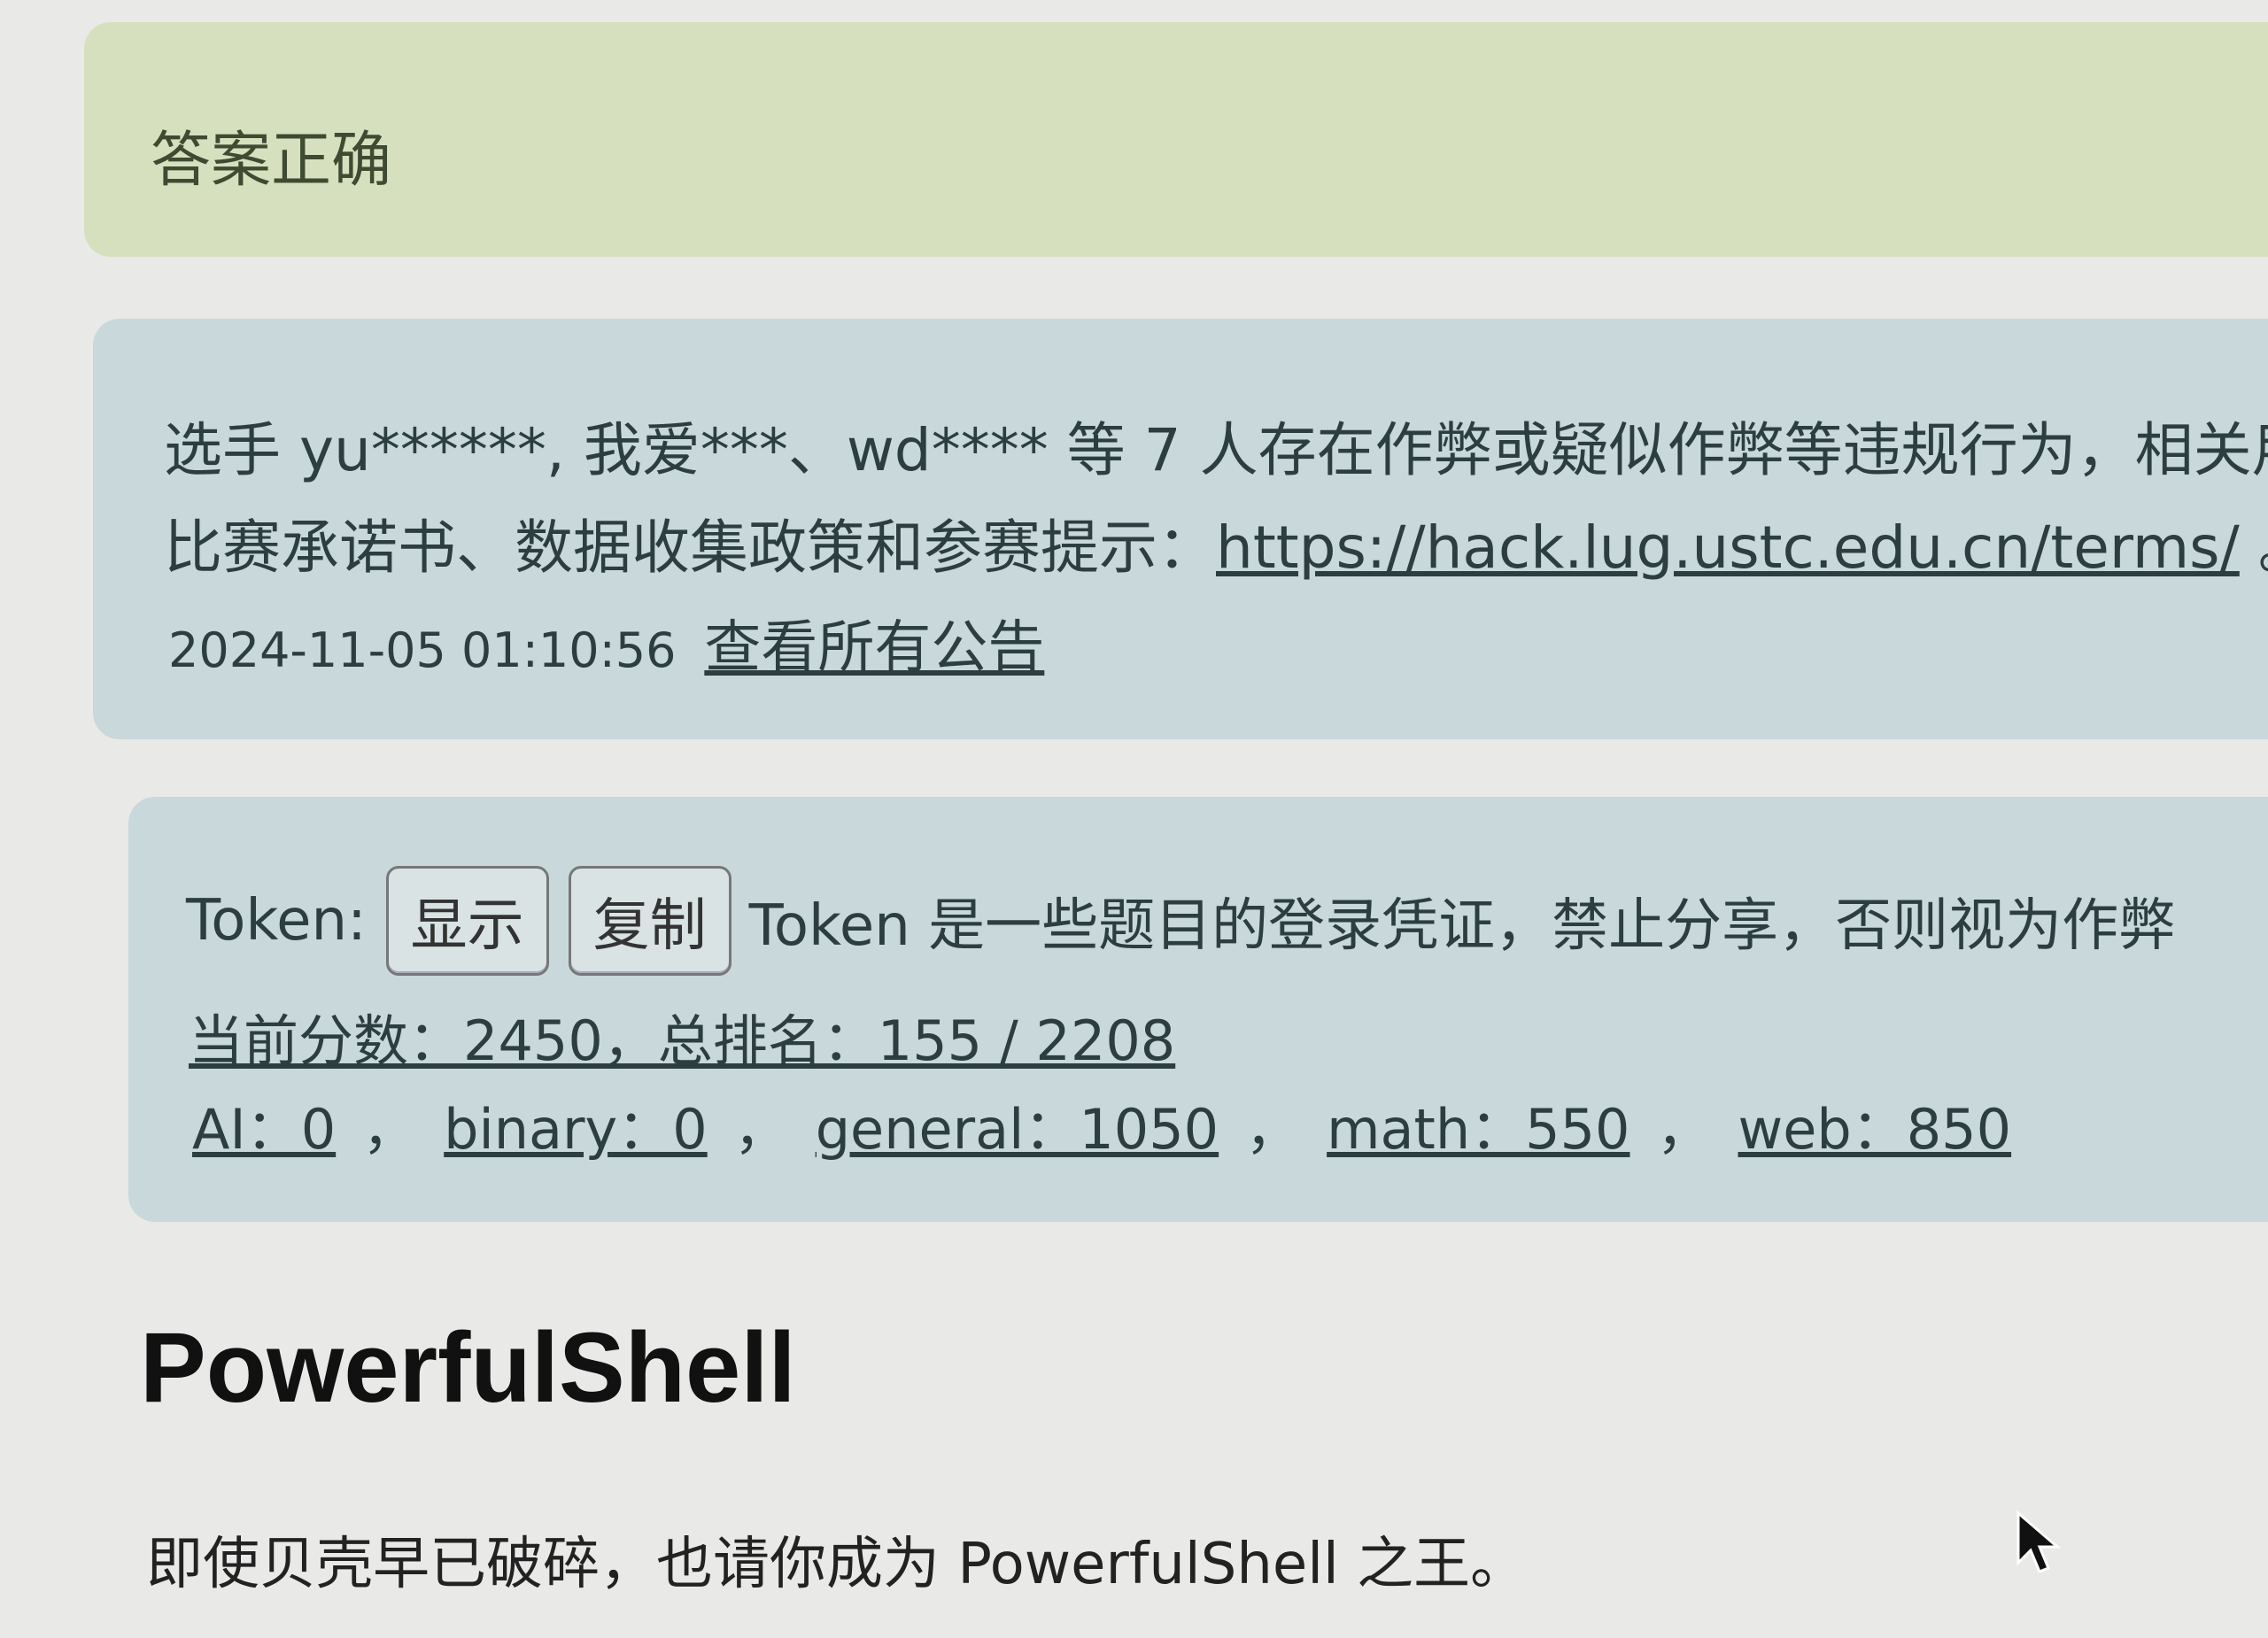  Describe the element at coordinates (2039, 1541) in the screenshot. I see `mouse-pointer-icon` at that location.